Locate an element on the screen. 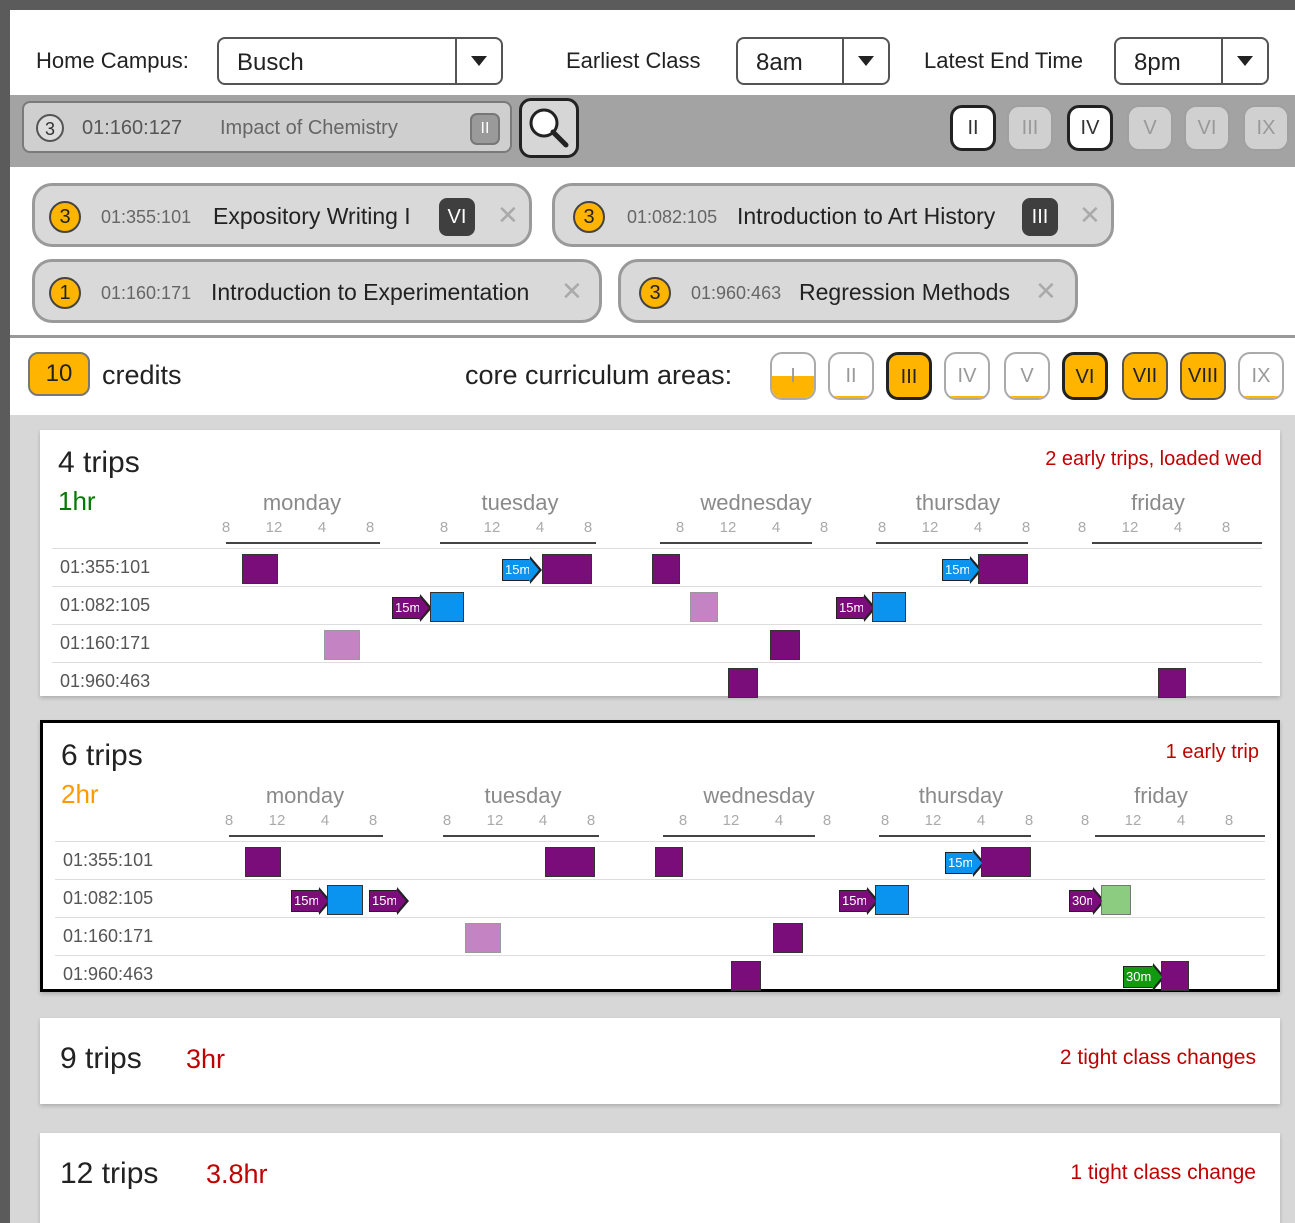 The height and width of the screenshot is (1223, 1295). core-area-label: VII is located at coordinates (1145, 376).